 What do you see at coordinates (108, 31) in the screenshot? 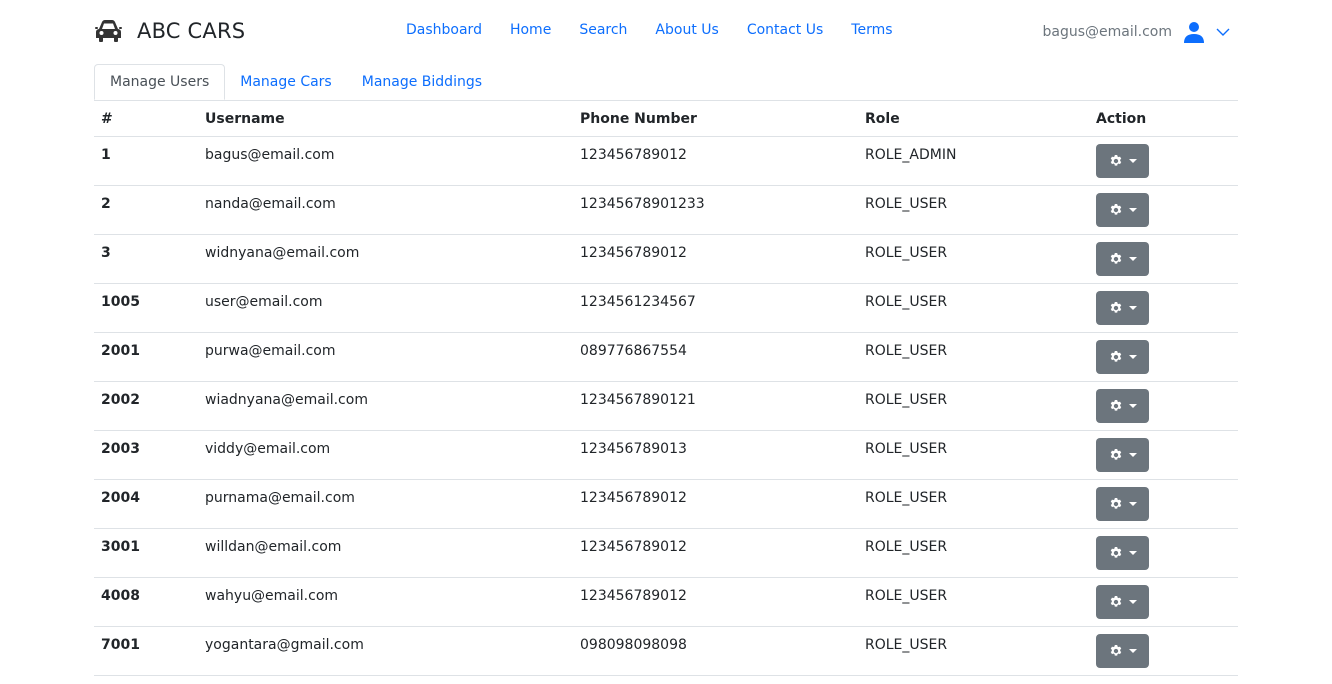
I see `car-icon` at bounding box center [108, 31].